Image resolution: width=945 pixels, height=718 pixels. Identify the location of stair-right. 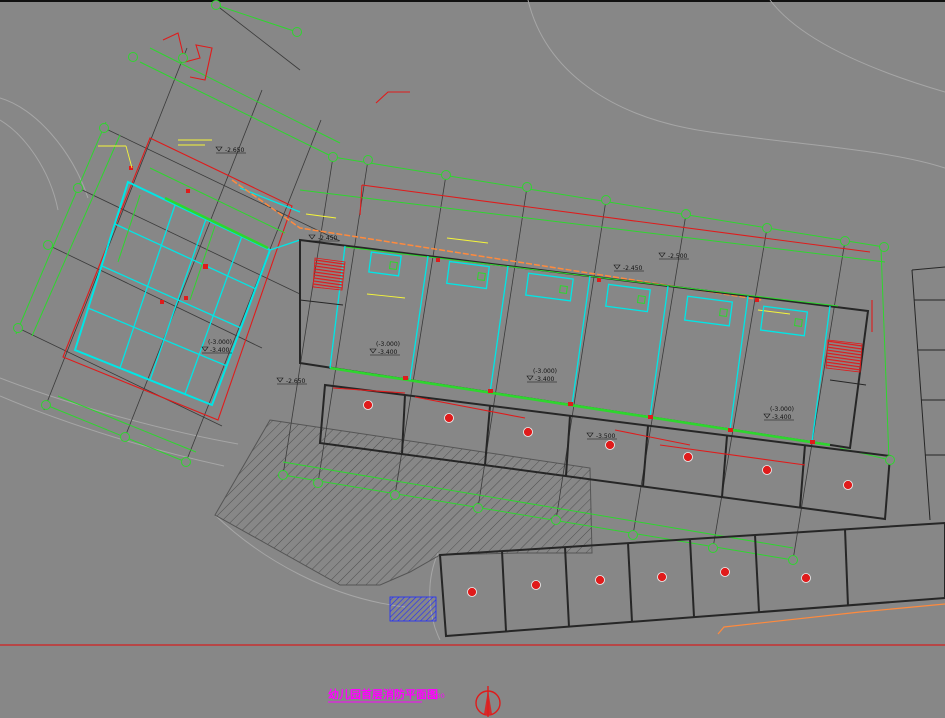
(844, 356).